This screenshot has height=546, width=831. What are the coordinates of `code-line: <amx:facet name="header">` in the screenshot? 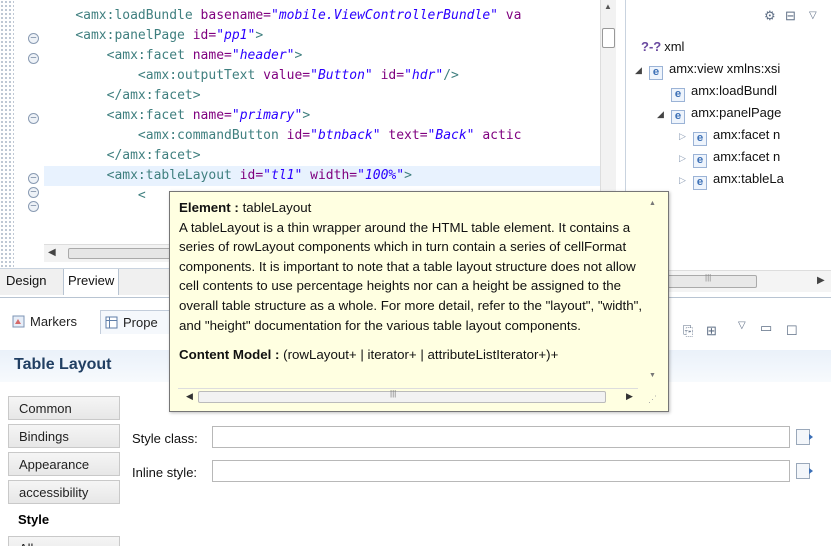 It's located at (173, 56).